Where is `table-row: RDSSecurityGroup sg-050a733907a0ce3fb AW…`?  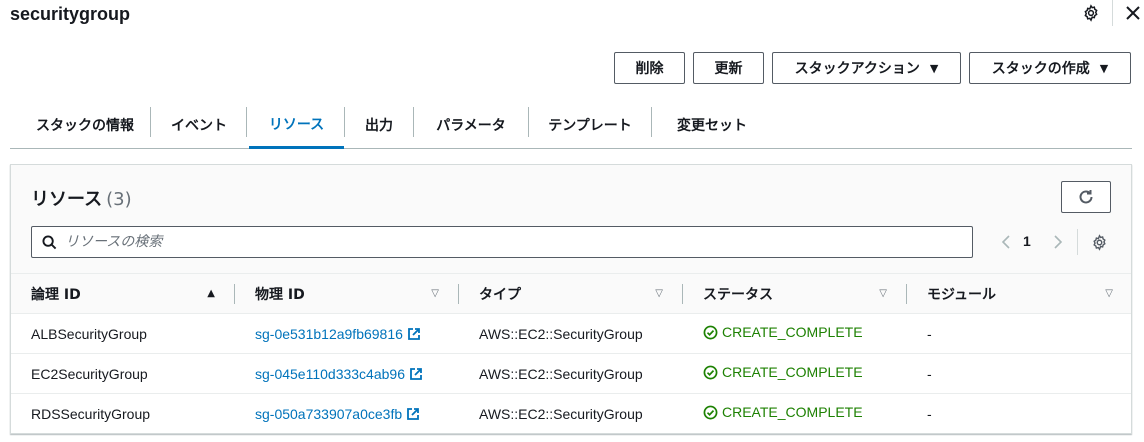 table-row: RDSSecurityGroup sg-050a733907a0ce3fb AW… is located at coordinates (571, 413).